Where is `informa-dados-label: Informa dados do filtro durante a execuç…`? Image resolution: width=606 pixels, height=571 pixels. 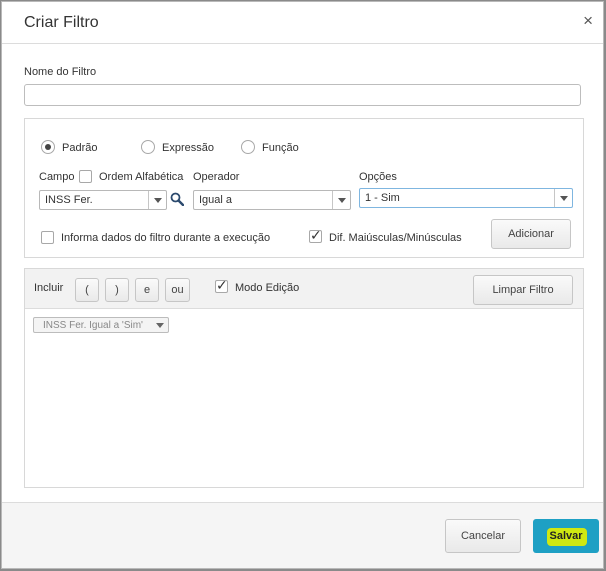
informa-dados-label: Informa dados do filtro durante a execuç… is located at coordinates (166, 238).